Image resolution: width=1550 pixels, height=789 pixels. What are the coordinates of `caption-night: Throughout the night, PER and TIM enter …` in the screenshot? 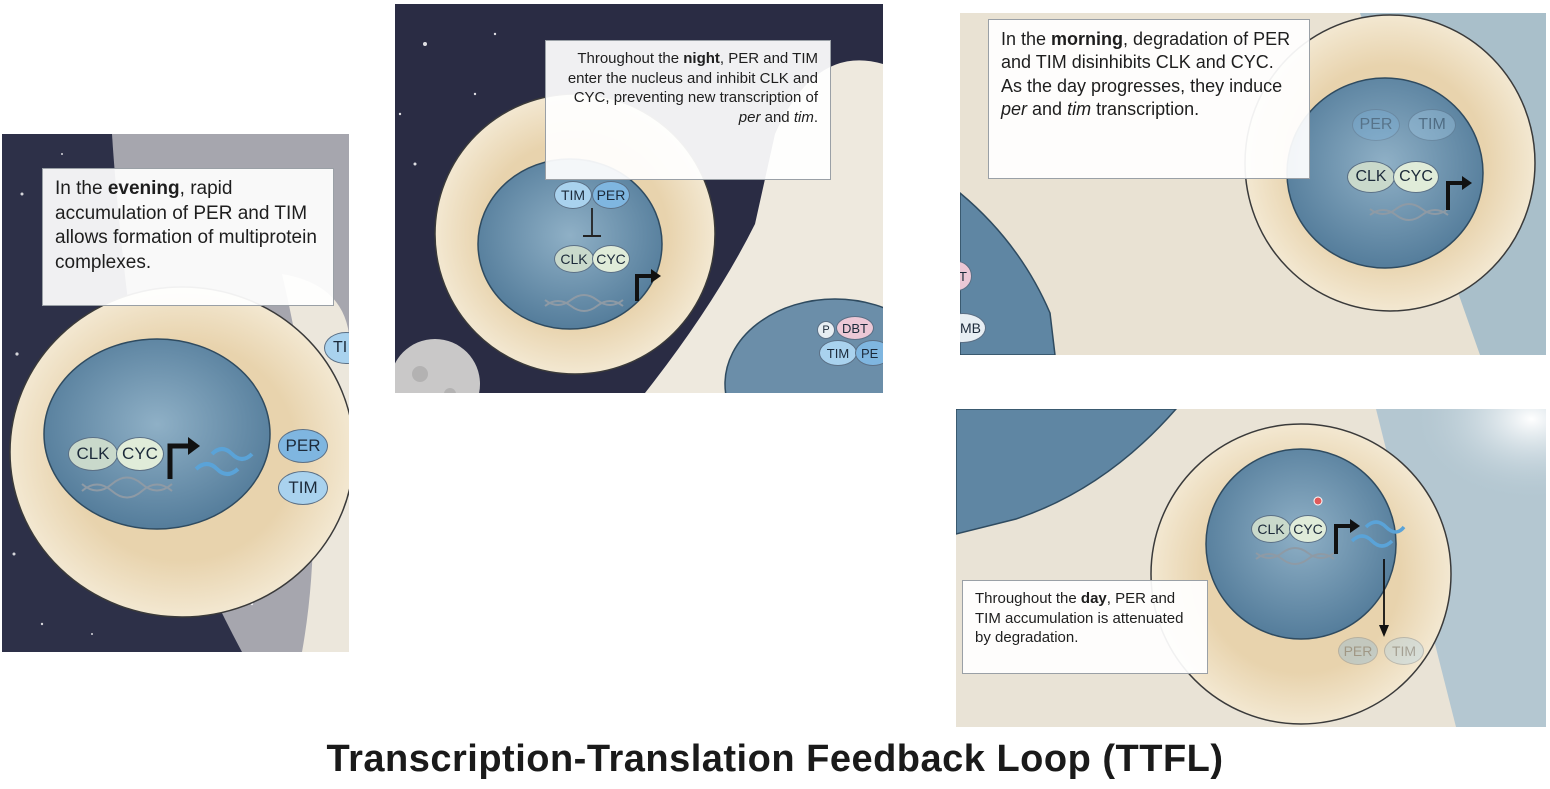 It's located at (688, 110).